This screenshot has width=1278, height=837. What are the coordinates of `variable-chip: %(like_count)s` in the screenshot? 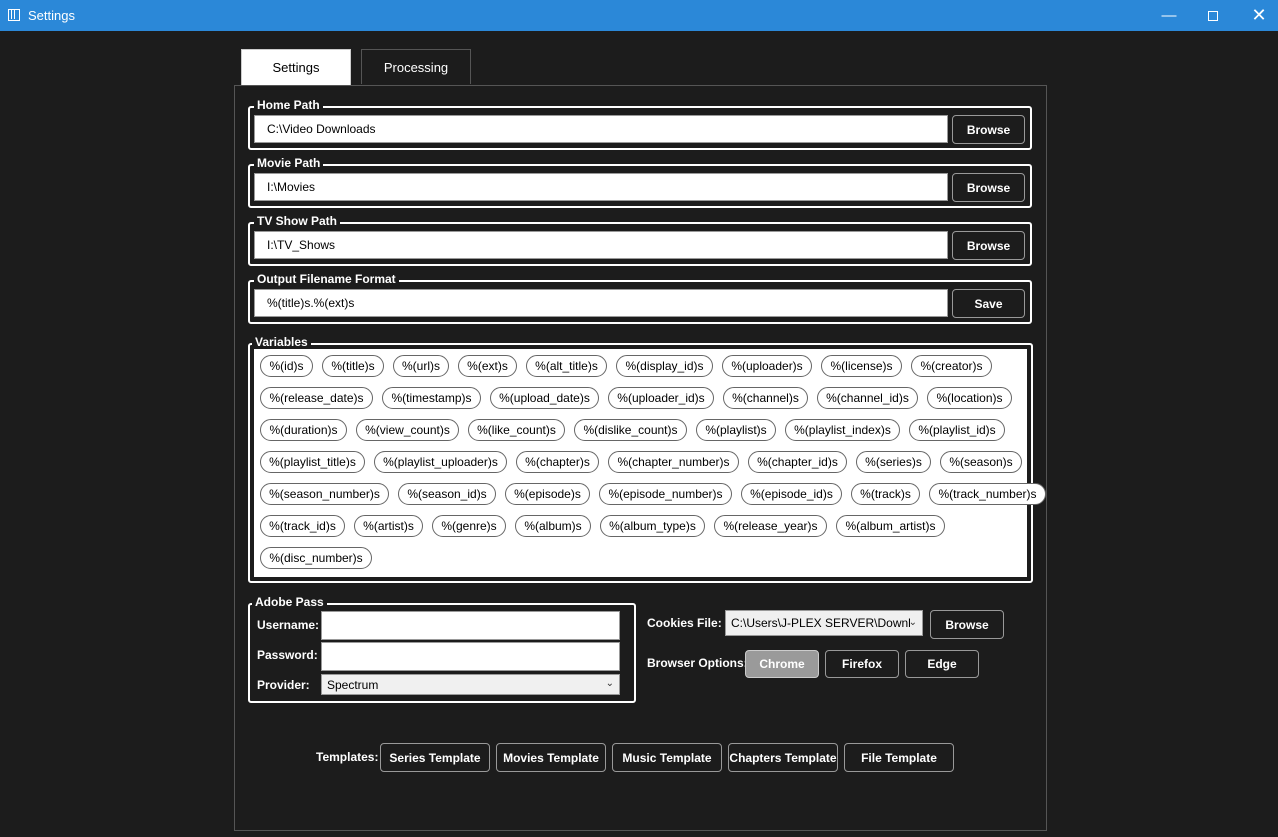 It's located at (516, 430).